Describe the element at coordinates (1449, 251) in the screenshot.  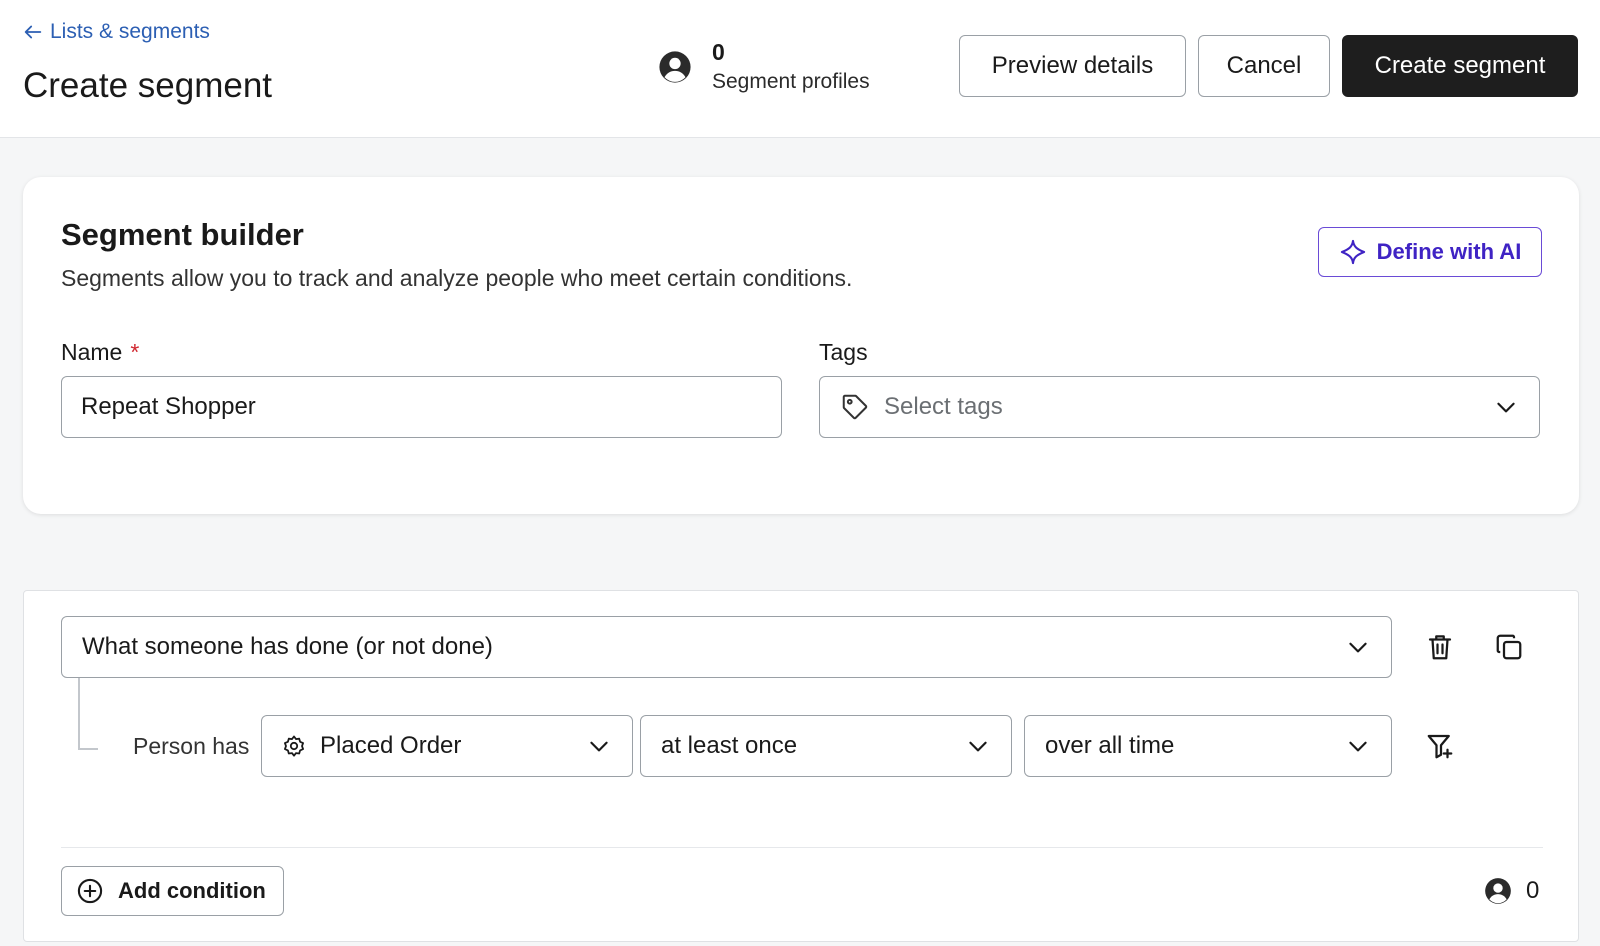
I see `define-with-ai-label: Define with AI` at that location.